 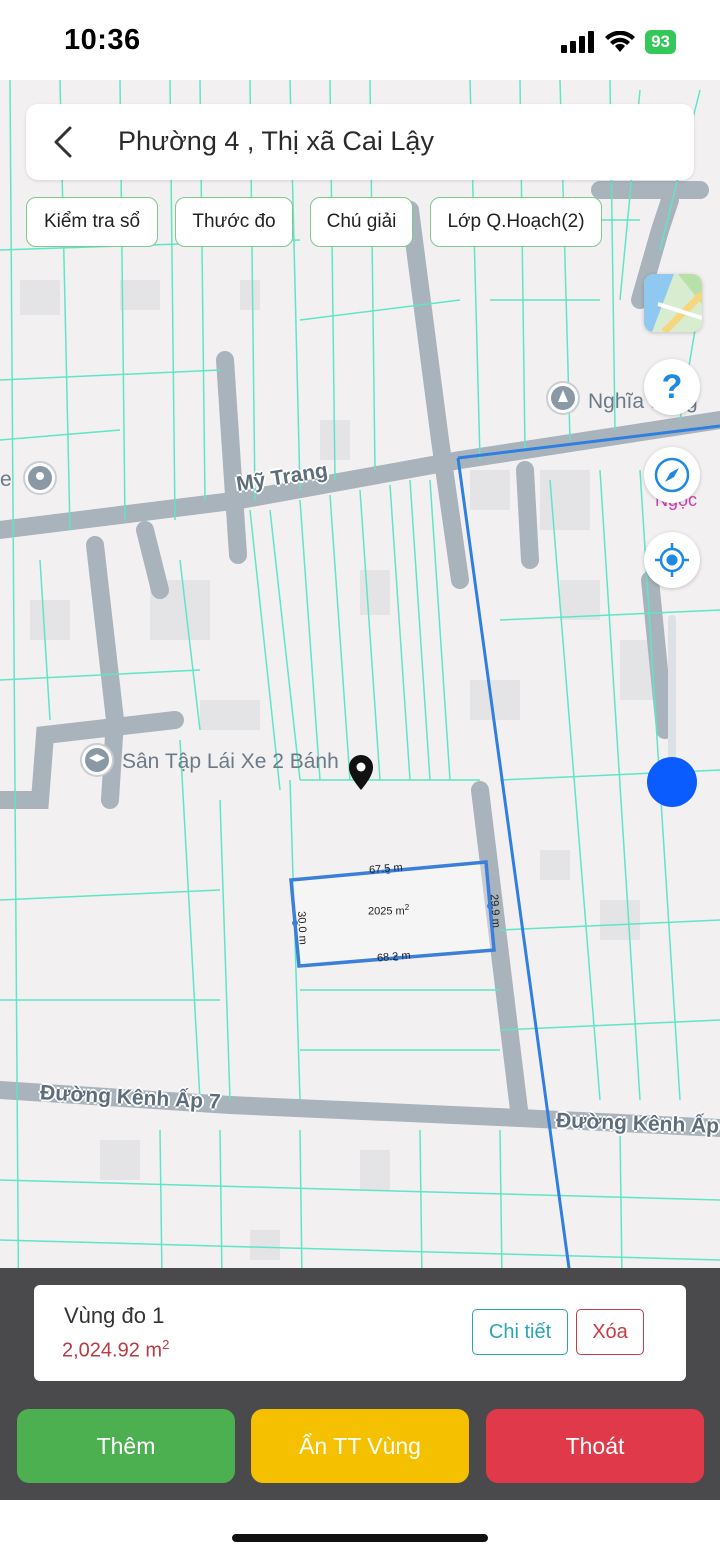 I want to click on zone-name: Vùng đo 1, so click(x=114, y=1315).